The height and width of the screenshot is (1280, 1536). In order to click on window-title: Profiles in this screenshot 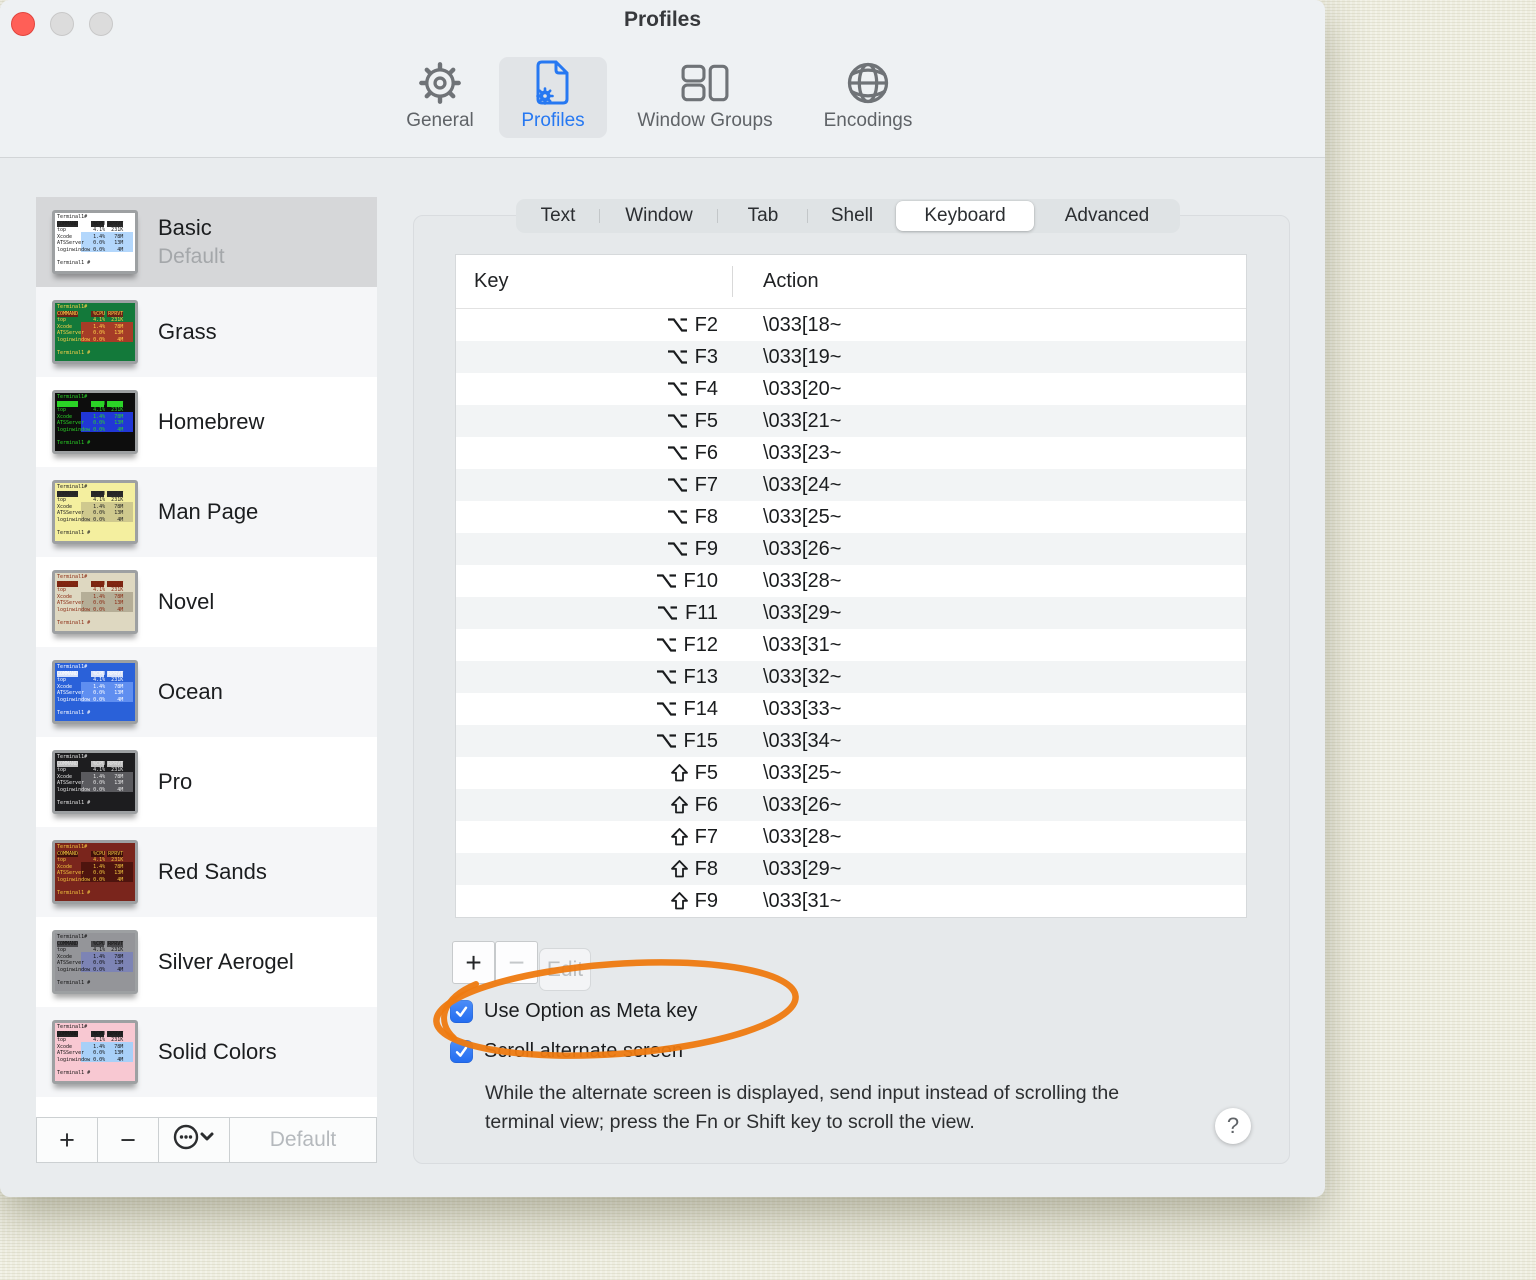, I will do `click(662, 19)`.